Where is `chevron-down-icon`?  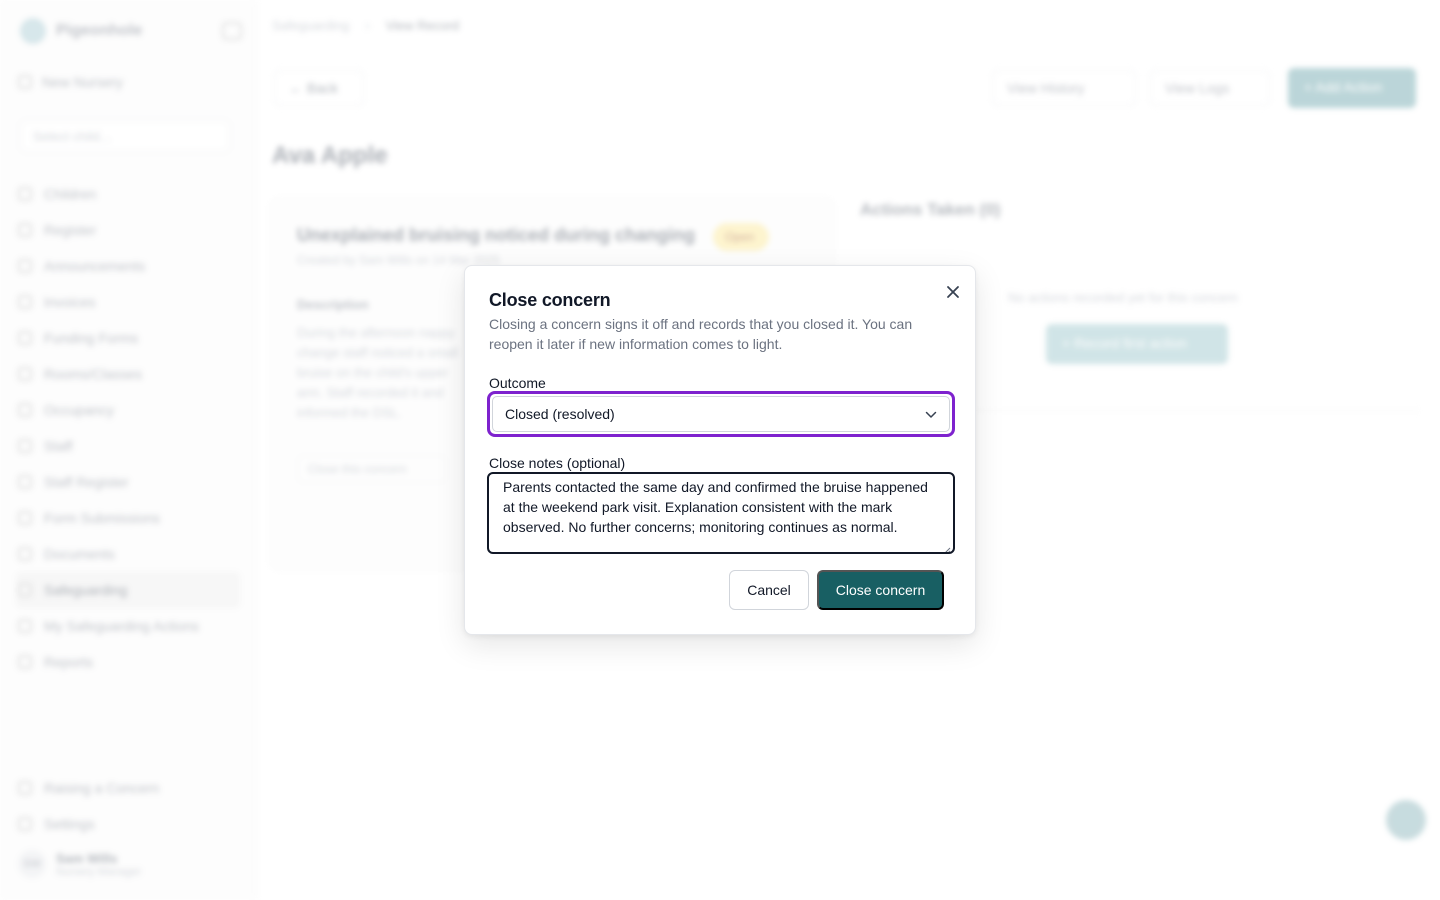
chevron-down-icon is located at coordinates (931, 414).